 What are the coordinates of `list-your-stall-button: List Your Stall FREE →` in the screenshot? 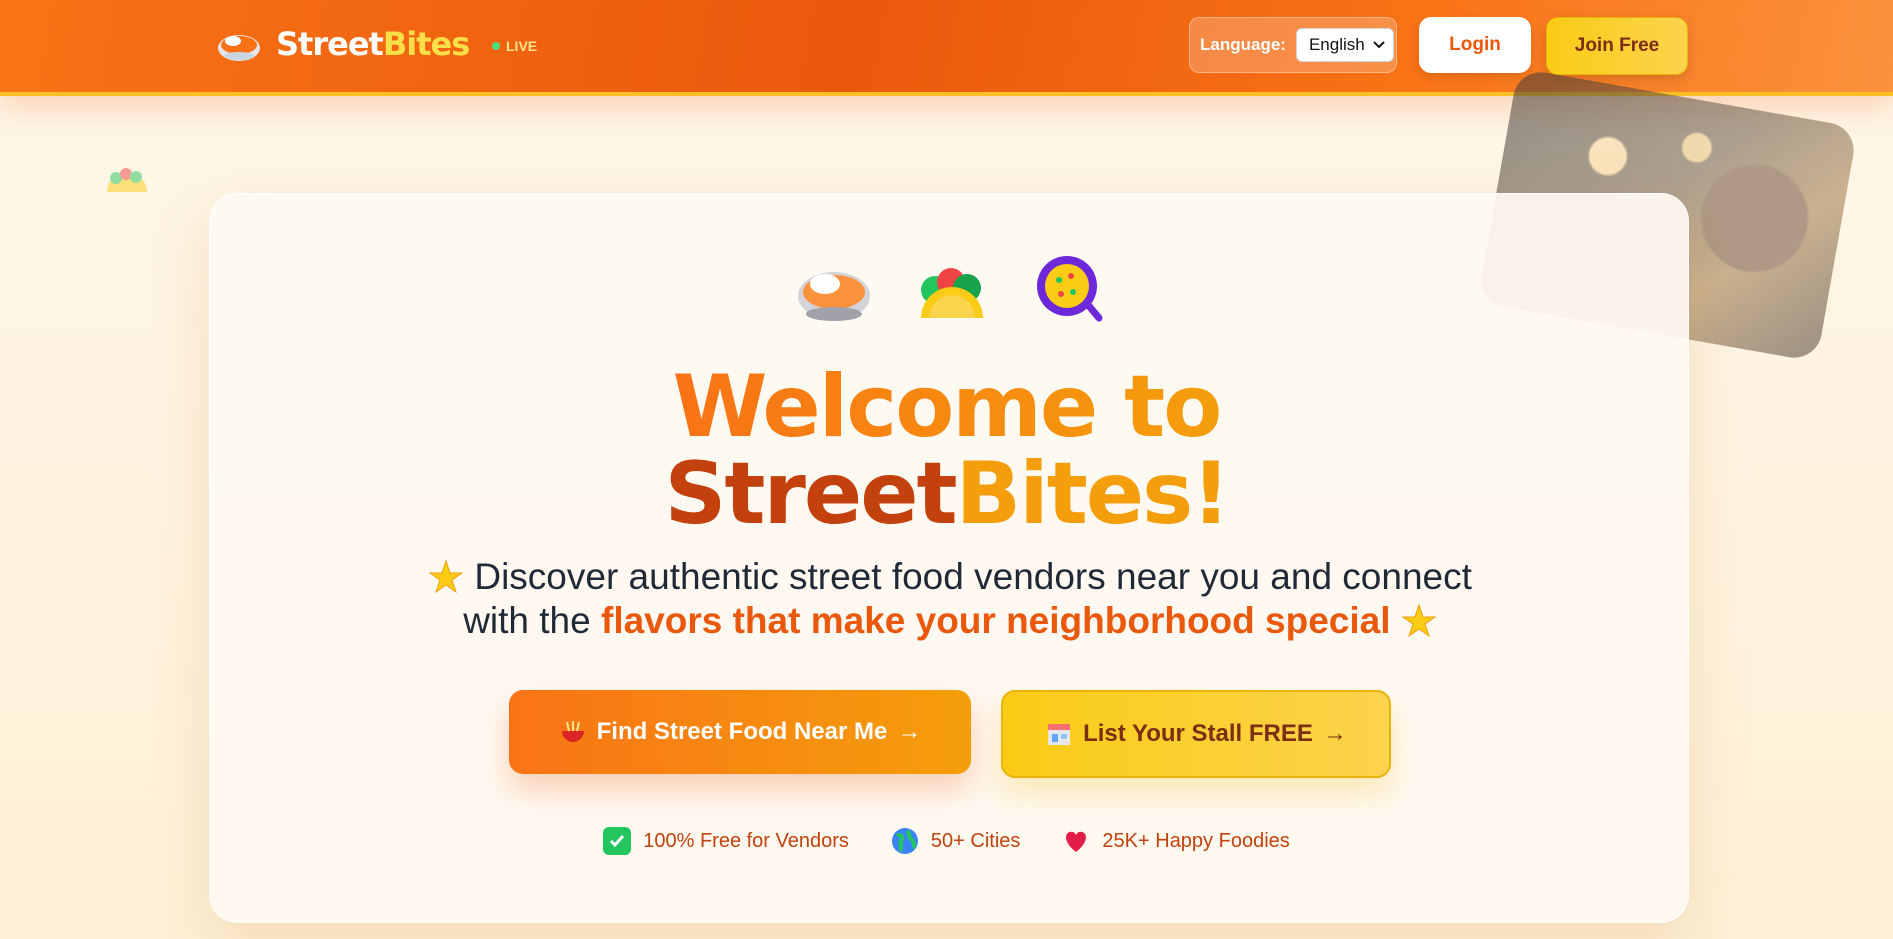 It's located at (1196, 734).